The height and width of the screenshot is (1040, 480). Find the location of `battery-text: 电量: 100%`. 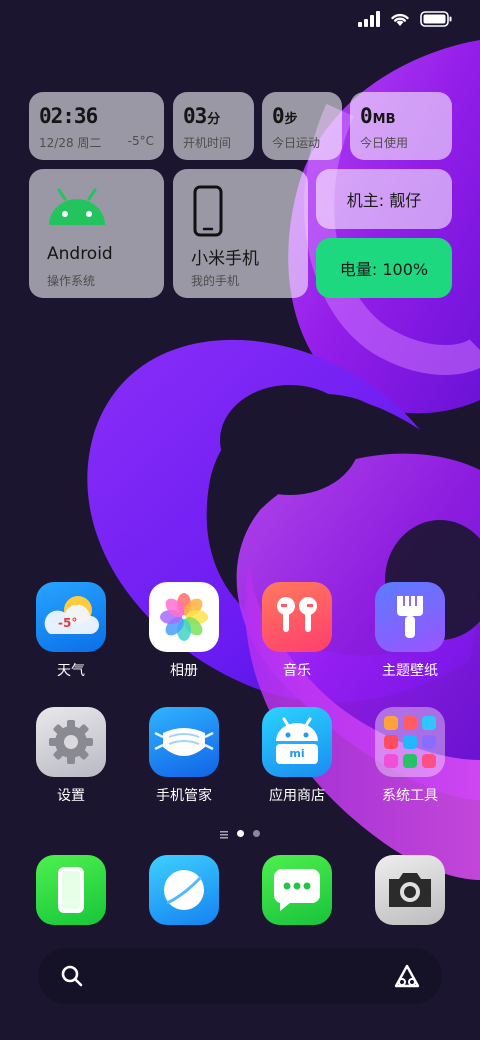

battery-text: 电量: 100% is located at coordinates (384, 269).